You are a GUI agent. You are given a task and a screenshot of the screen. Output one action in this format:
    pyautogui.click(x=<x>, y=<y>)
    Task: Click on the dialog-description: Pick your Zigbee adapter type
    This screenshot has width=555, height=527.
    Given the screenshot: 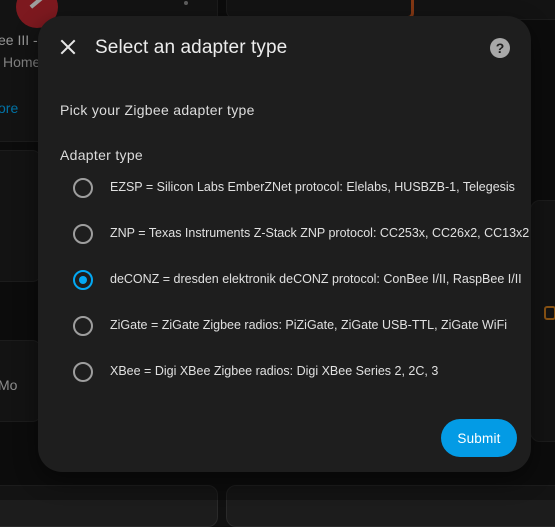 What is the action you would take?
    pyautogui.click(x=157, y=110)
    